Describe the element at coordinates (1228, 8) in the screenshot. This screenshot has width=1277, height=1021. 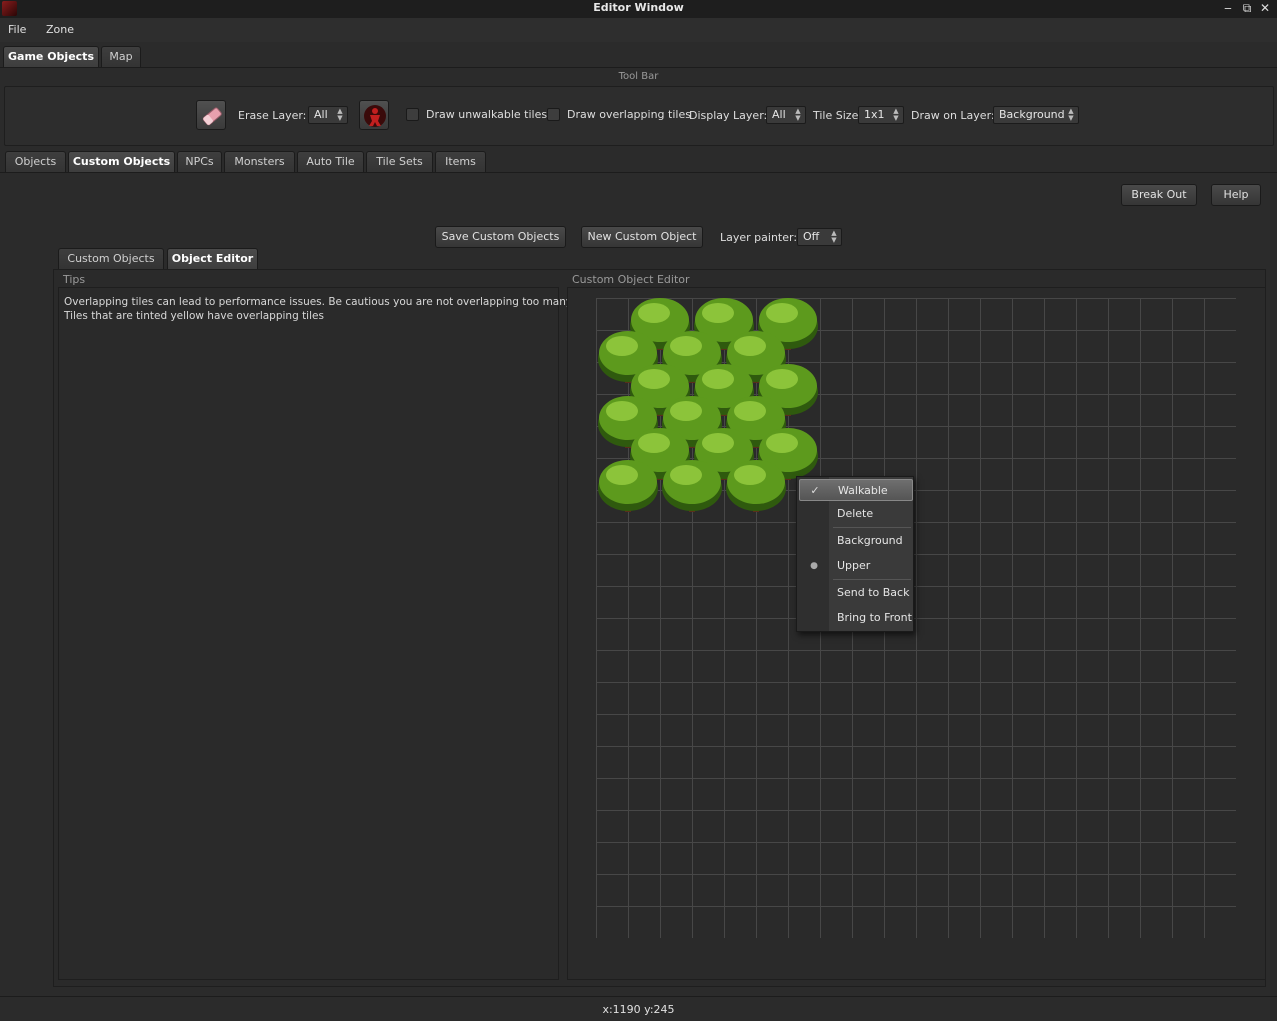
I see `minimize-button: ‒` at that location.